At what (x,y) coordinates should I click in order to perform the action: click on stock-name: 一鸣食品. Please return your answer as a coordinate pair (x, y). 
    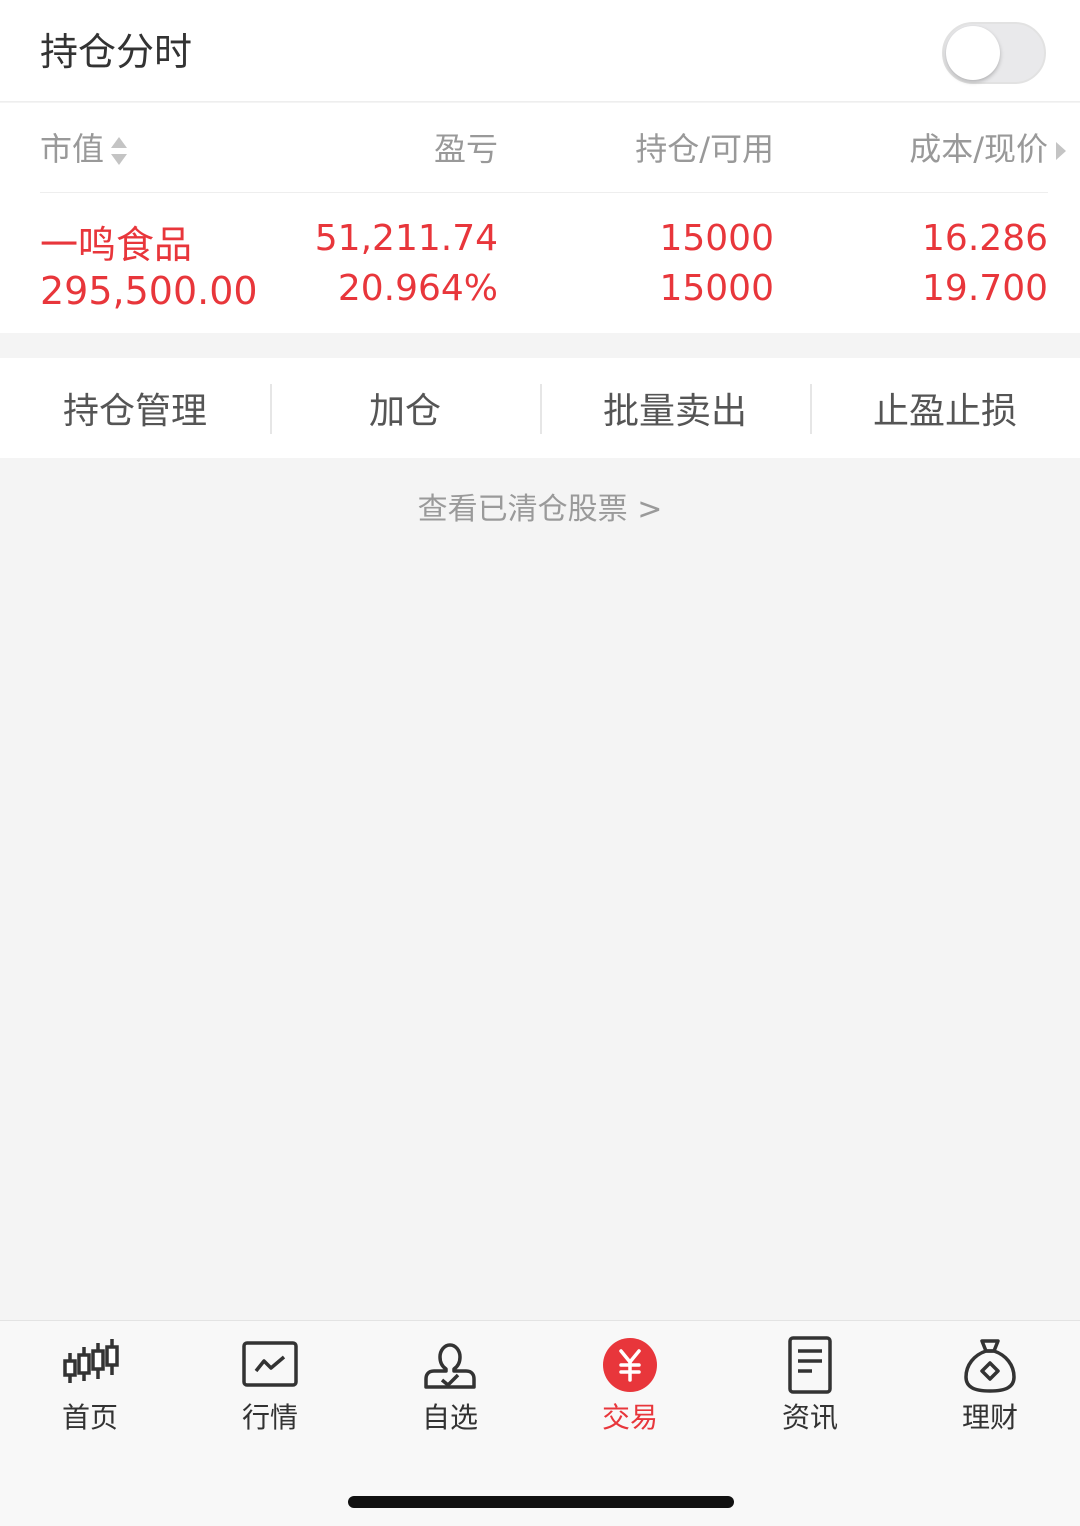
    Looking at the image, I should click on (116, 245).